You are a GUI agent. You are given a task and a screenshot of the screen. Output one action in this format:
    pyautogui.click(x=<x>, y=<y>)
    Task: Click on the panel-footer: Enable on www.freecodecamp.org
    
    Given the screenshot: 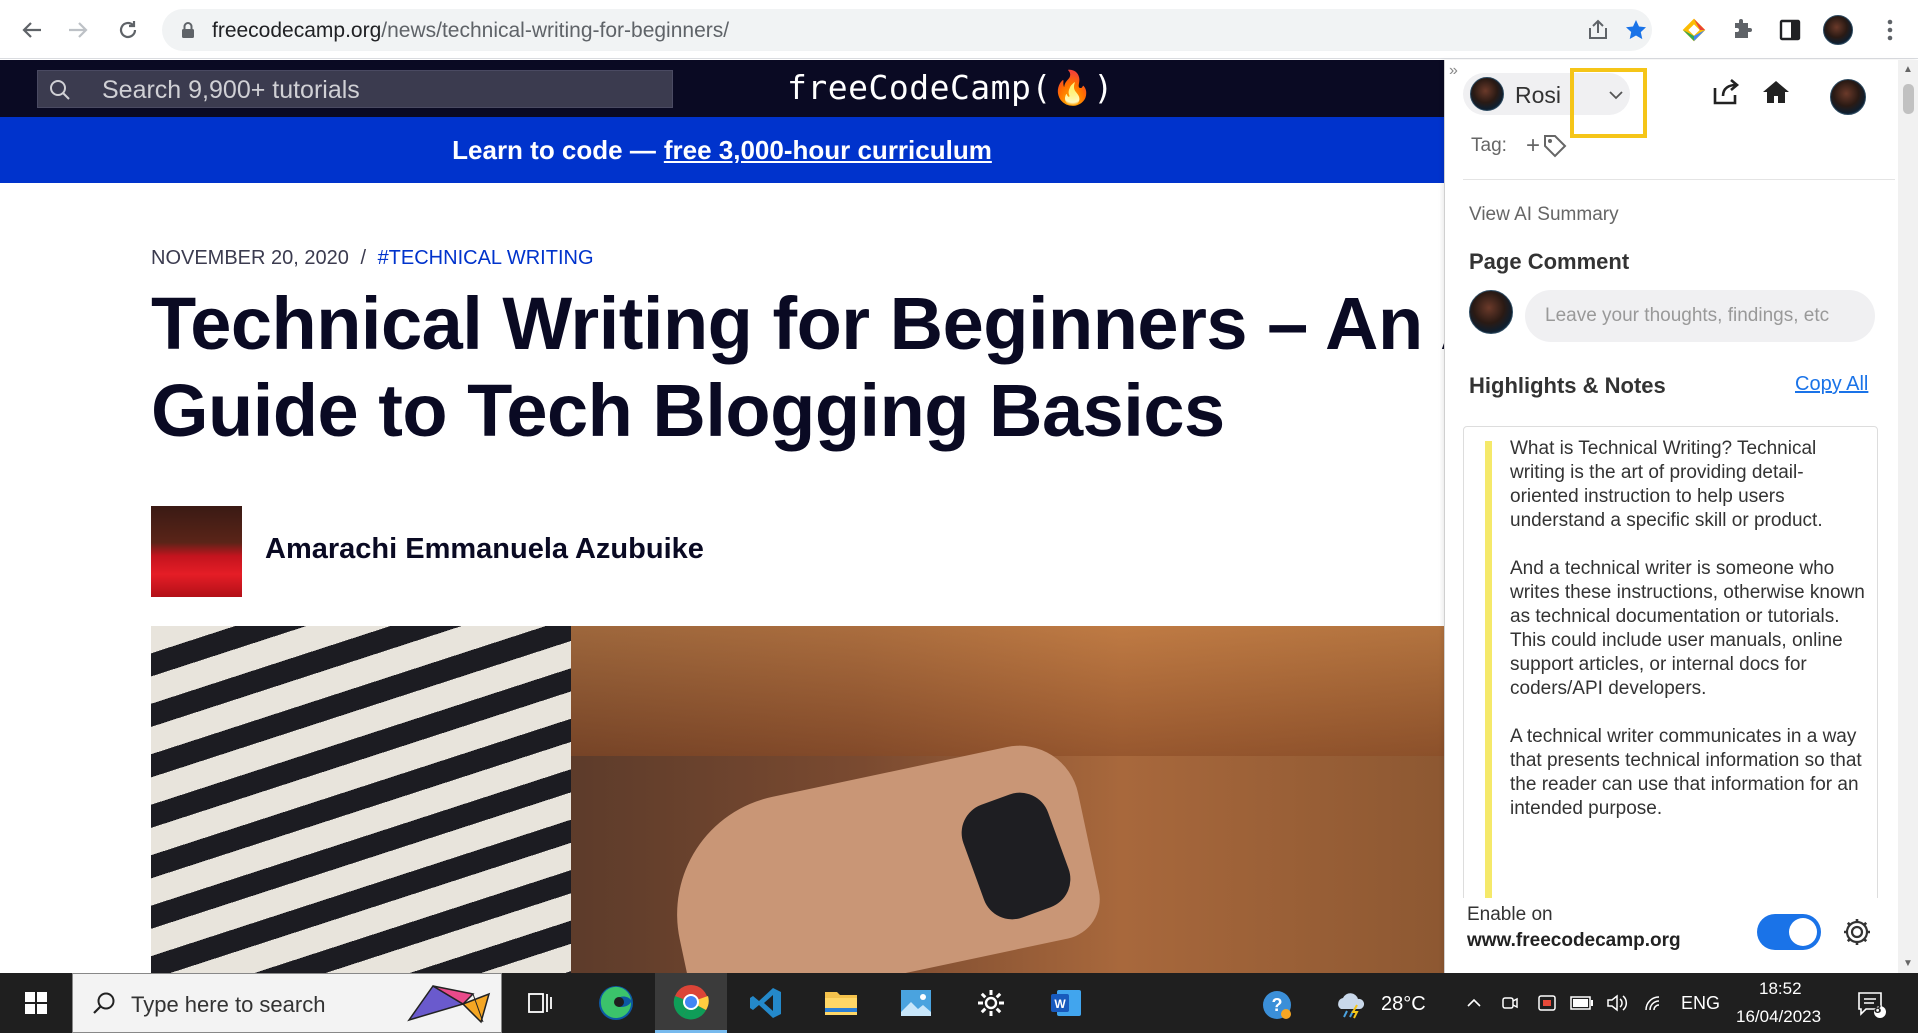 What is the action you would take?
    pyautogui.click(x=1681, y=935)
    